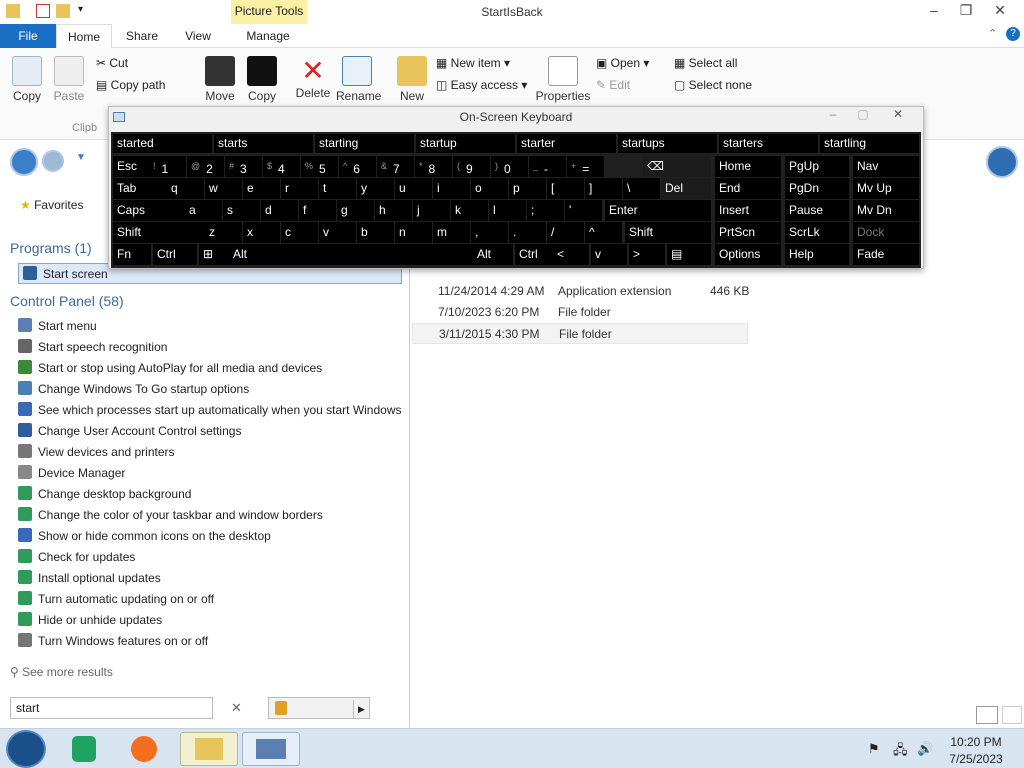 This screenshot has height=768, width=1024. I want to click on key-nav: Nav, so click(886, 166).